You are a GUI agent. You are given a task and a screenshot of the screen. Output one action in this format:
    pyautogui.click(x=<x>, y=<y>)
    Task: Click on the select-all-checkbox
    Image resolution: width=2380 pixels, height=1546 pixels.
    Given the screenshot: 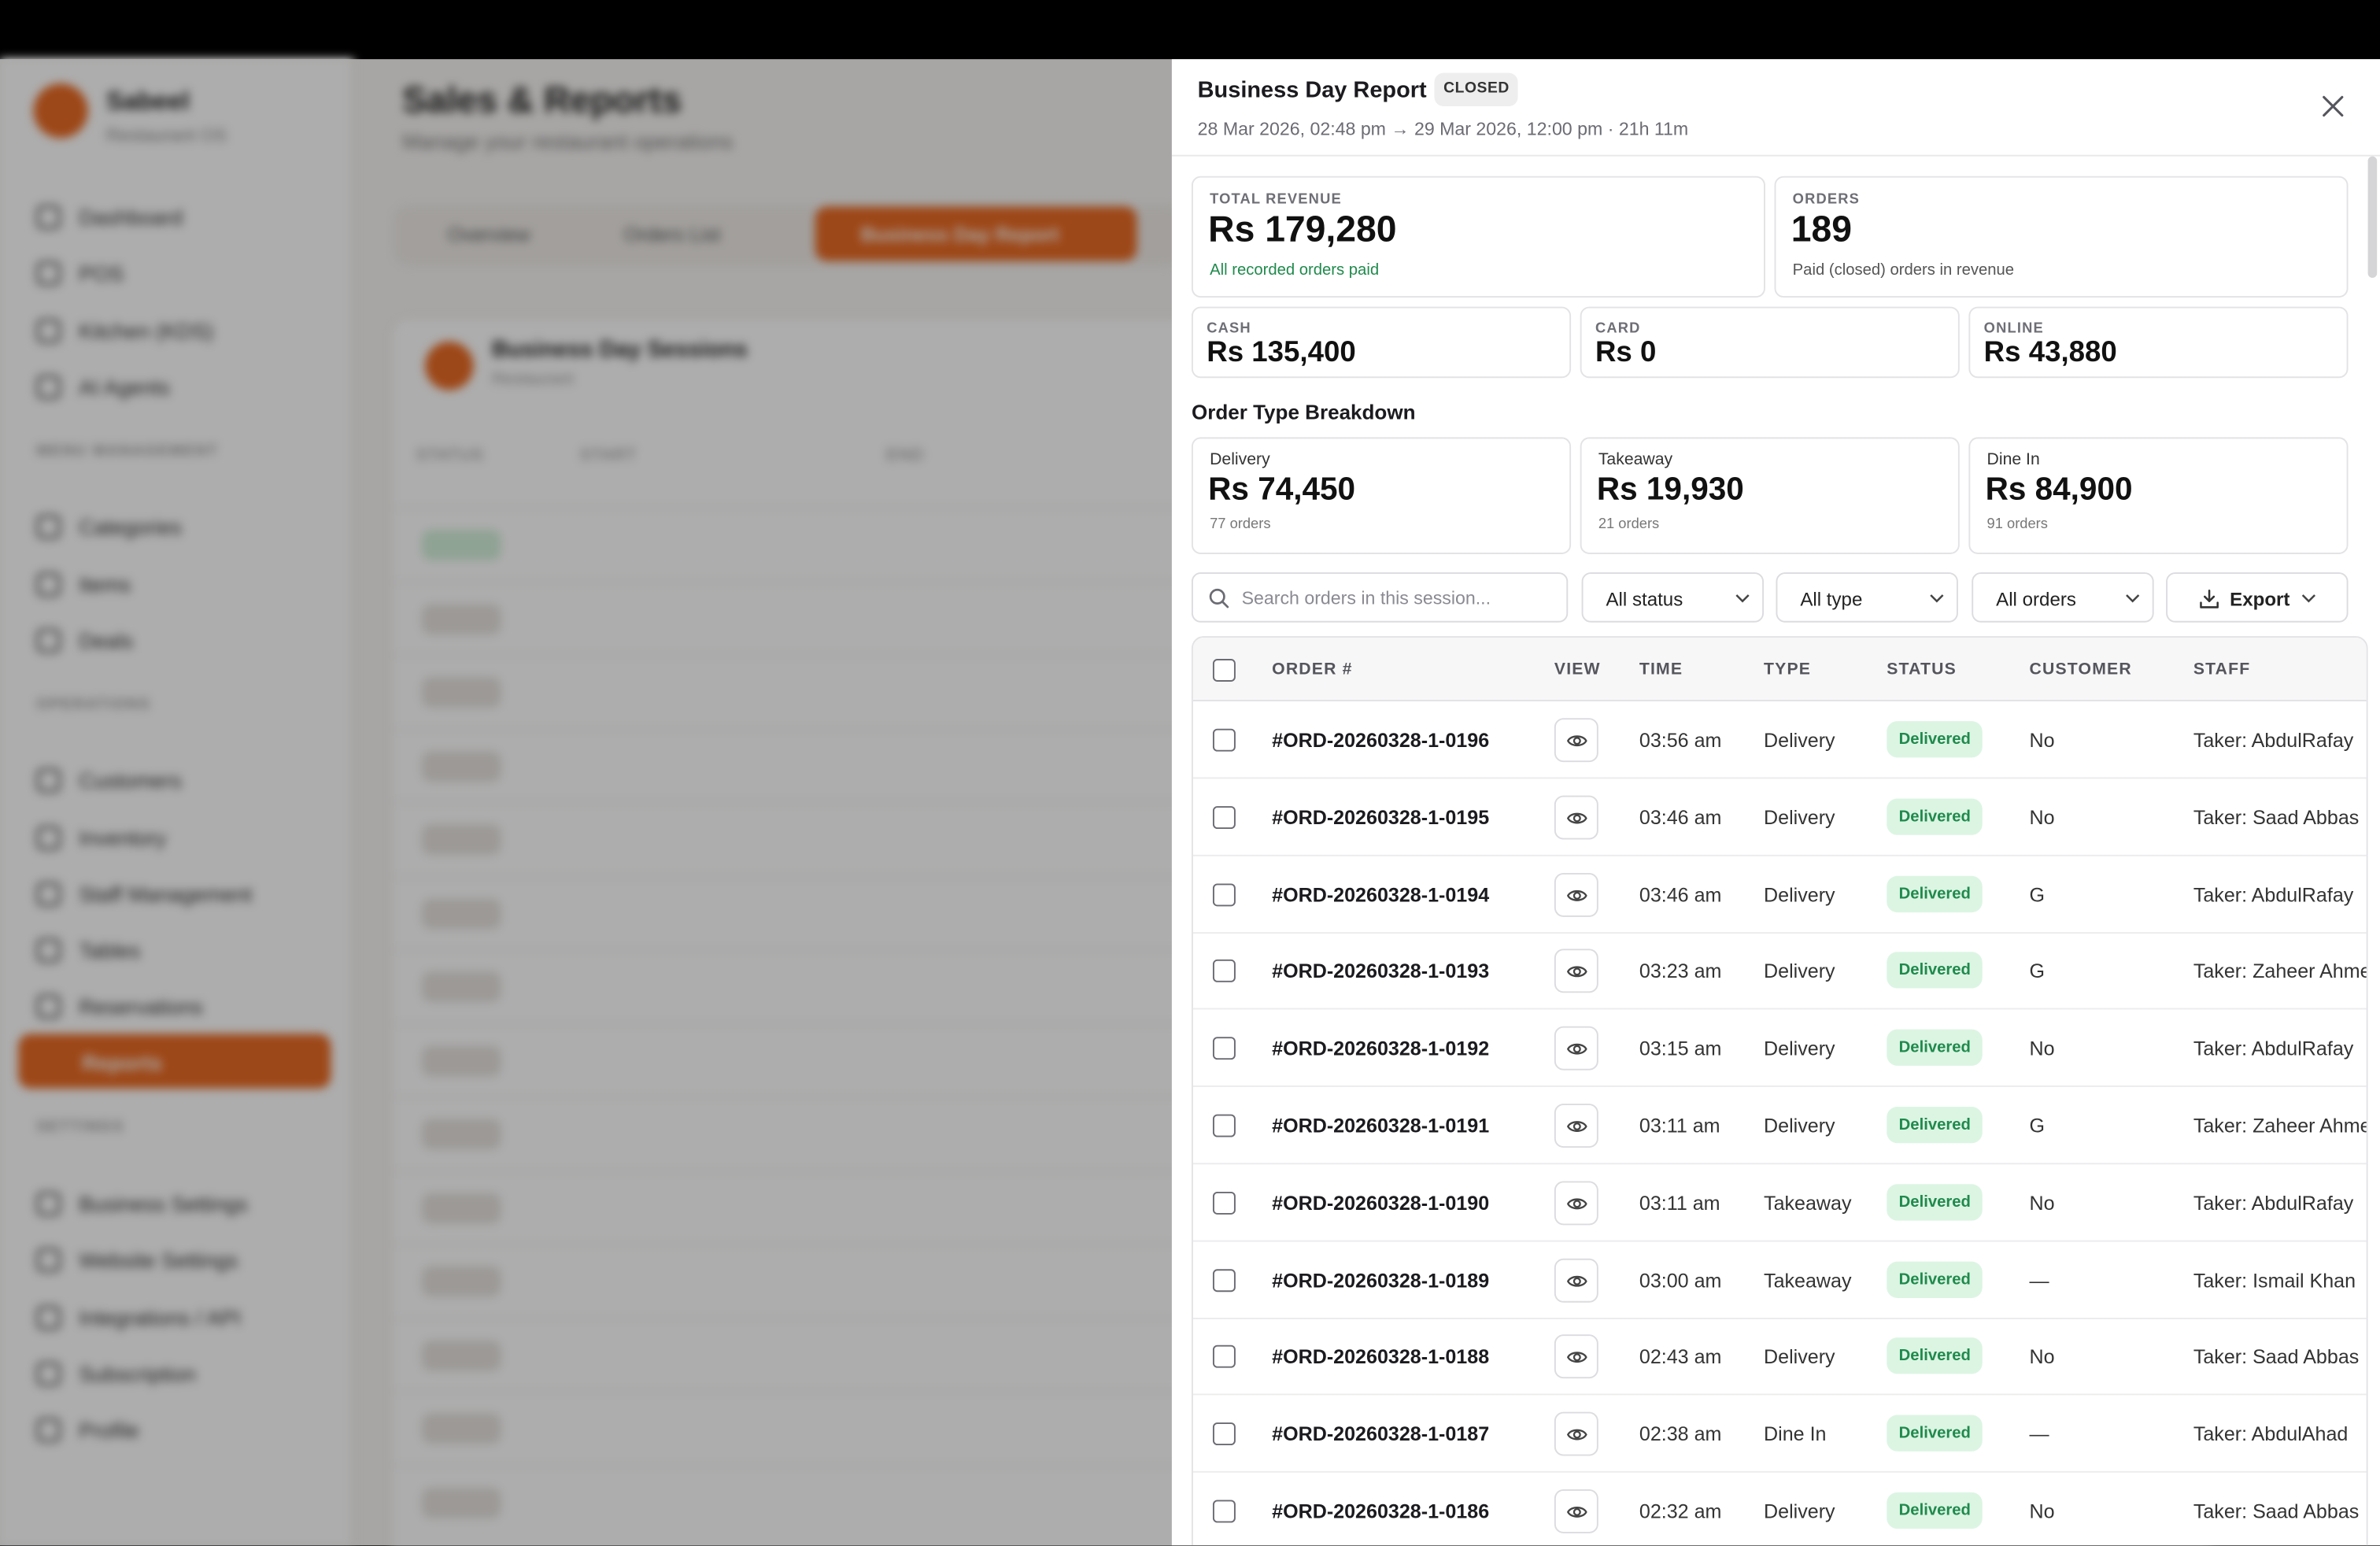 What is the action you would take?
    pyautogui.click(x=1224, y=670)
    